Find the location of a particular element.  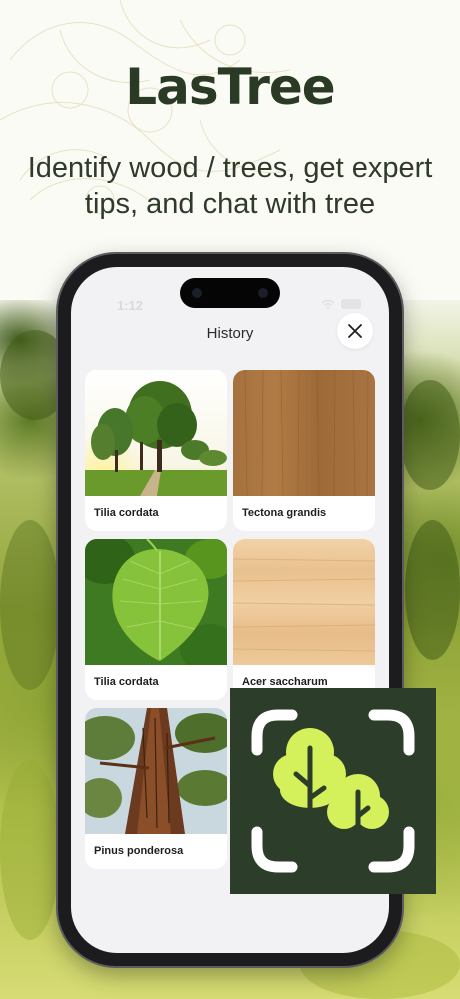

history-card: Acer saccharum is located at coordinates (304, 619).